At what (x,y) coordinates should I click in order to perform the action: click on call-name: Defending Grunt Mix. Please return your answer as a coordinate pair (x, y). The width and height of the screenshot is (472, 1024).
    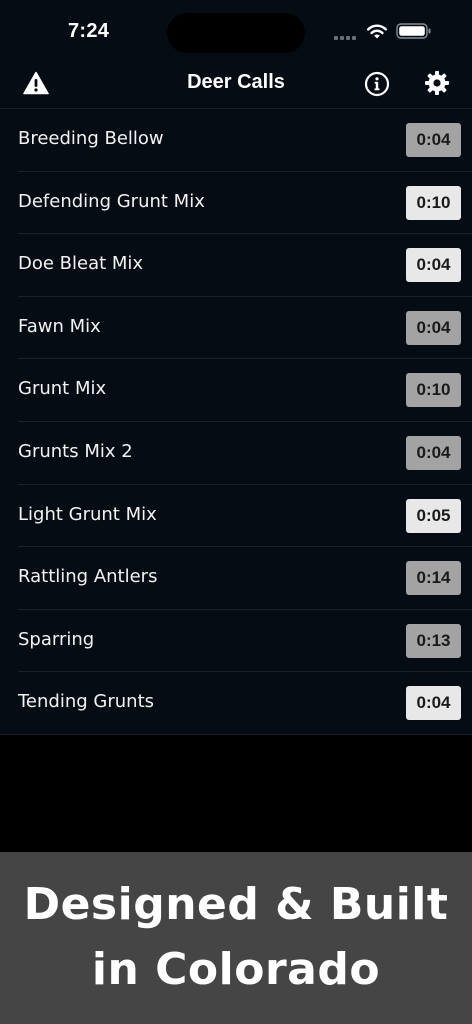
    Looking at the image, I should click on (111, 201).